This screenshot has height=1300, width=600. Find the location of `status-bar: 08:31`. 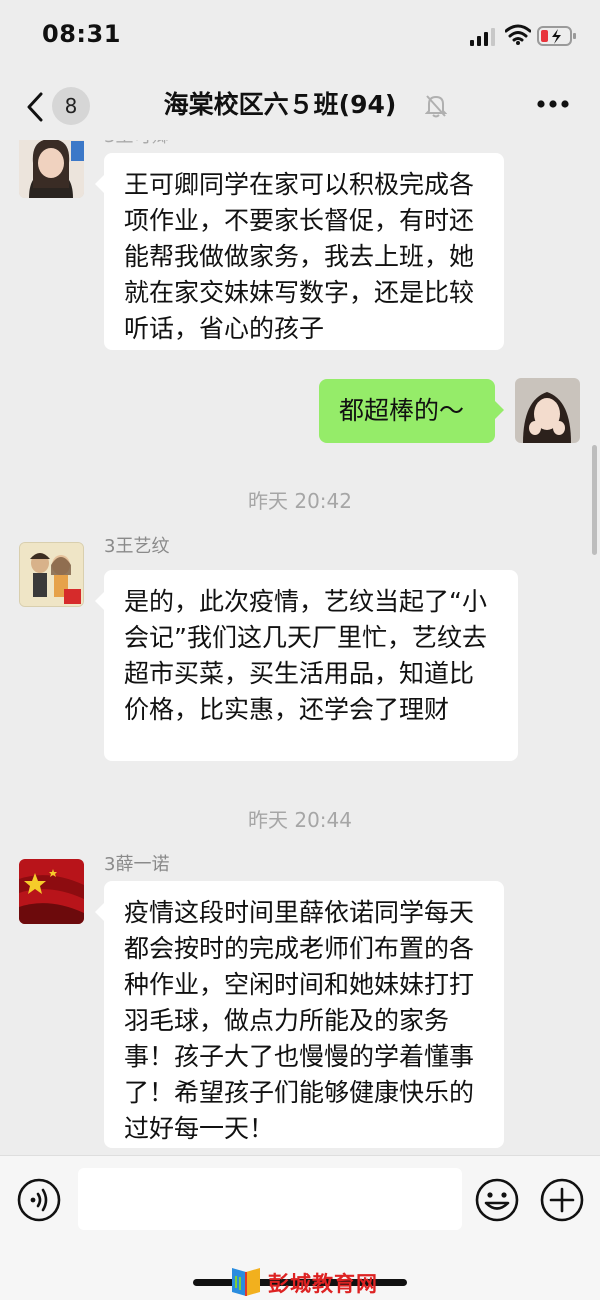

status-bar: 08:31 is located at coordinates (300, 36).